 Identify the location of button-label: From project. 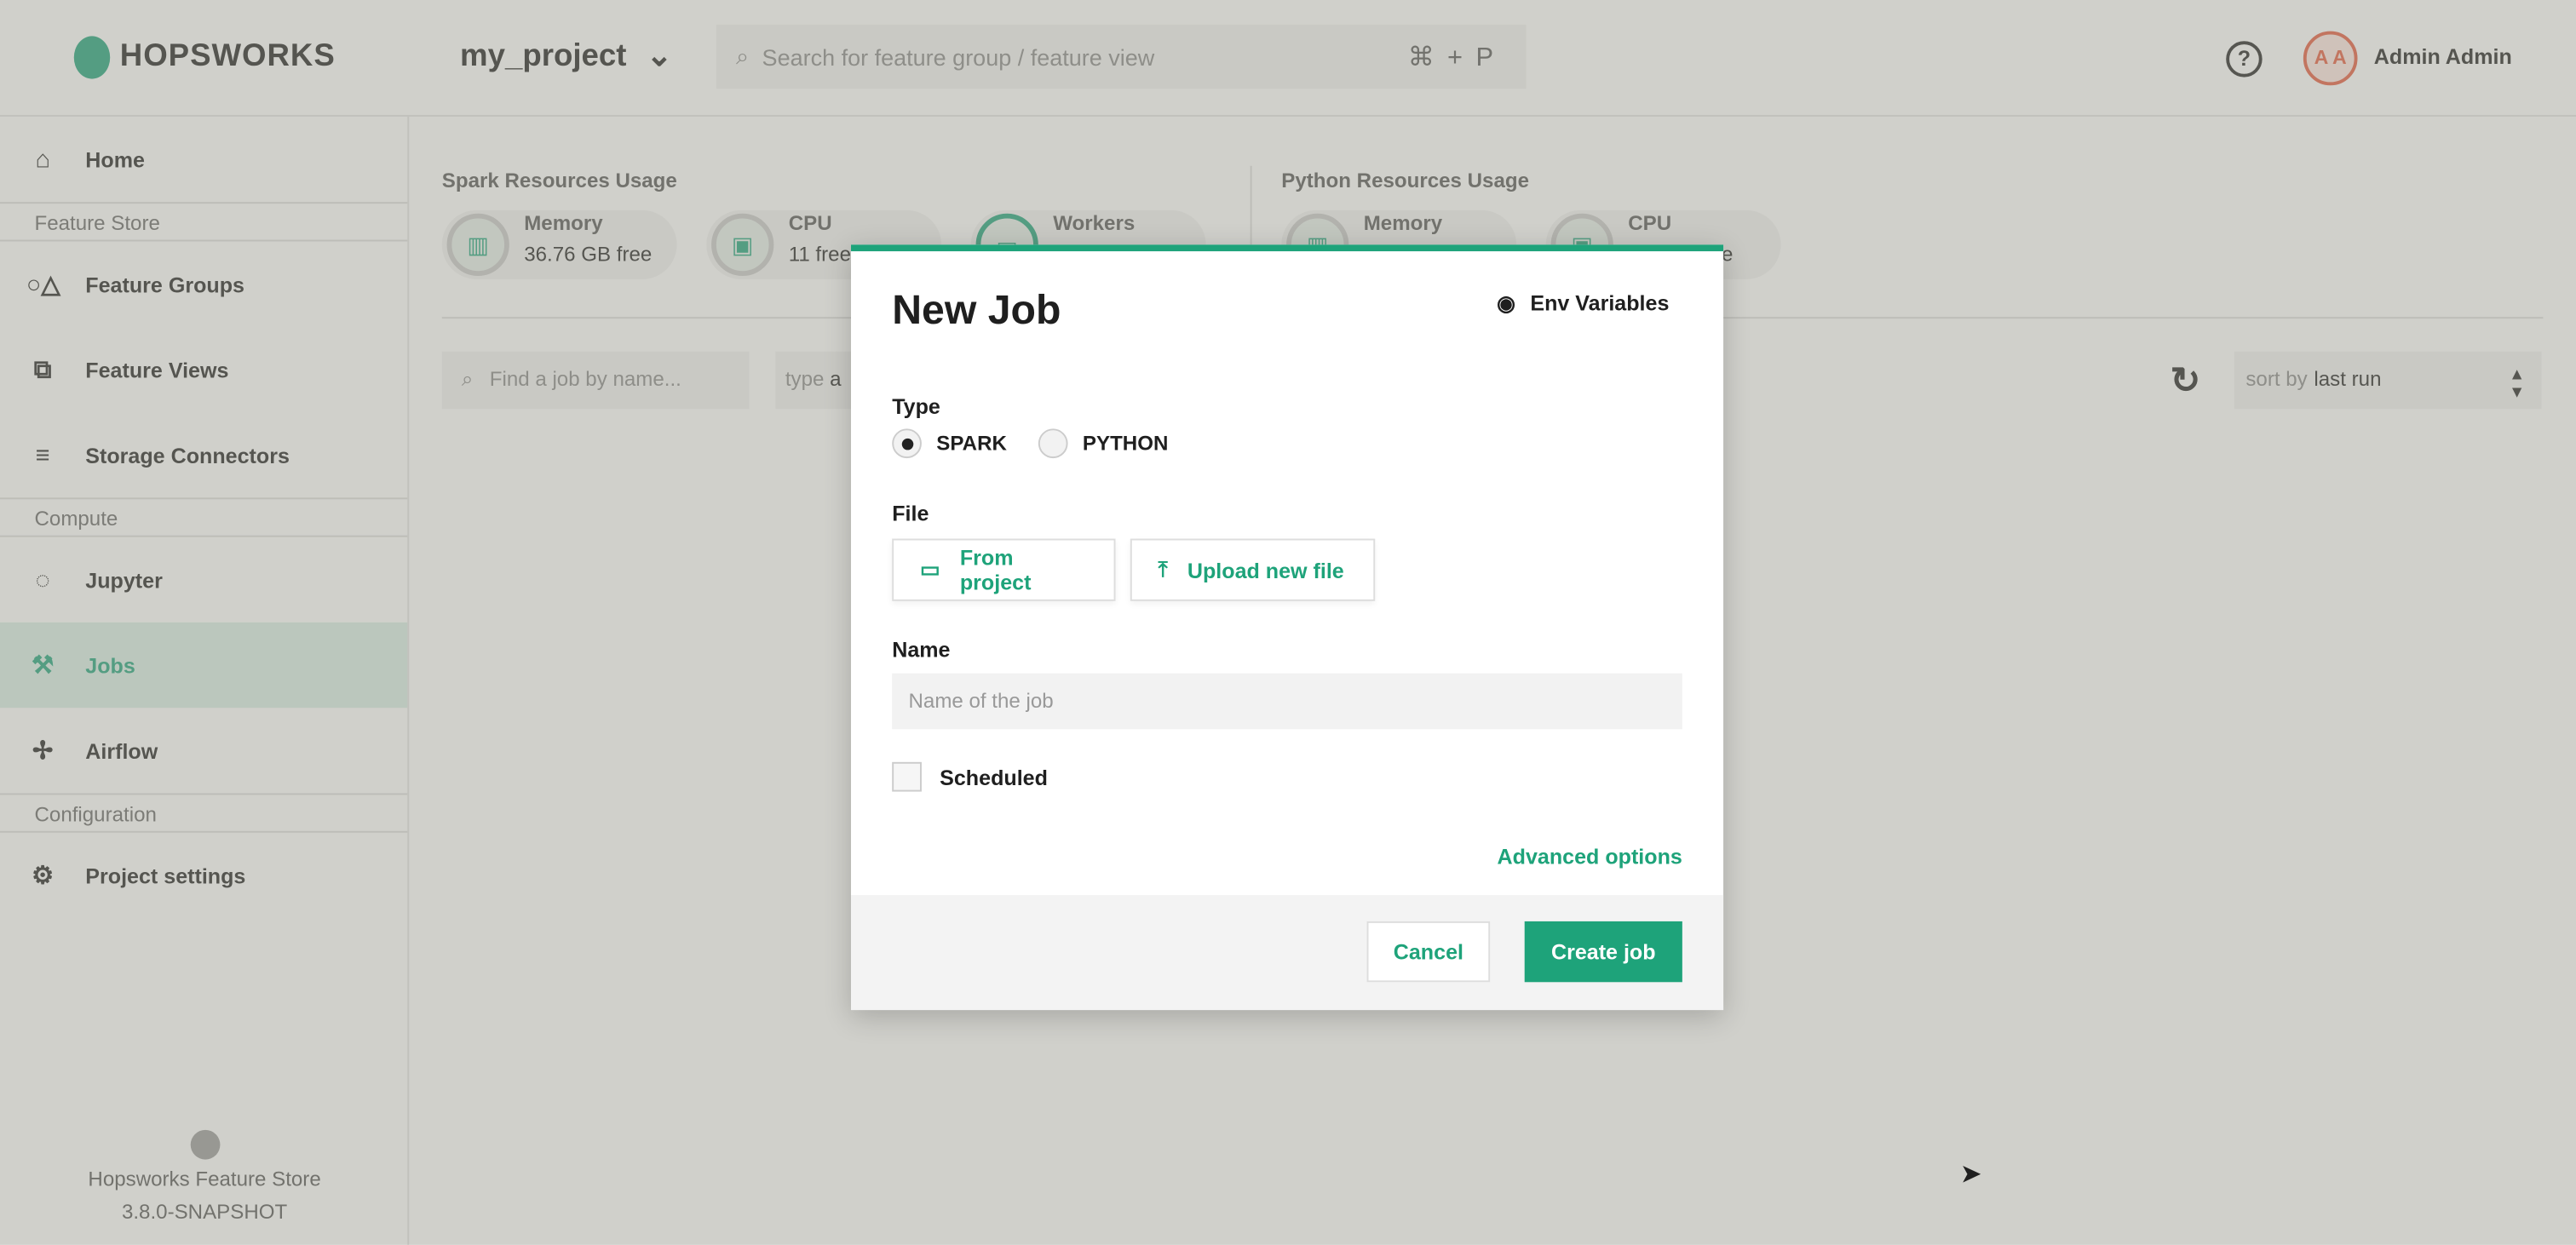
(995, 570).